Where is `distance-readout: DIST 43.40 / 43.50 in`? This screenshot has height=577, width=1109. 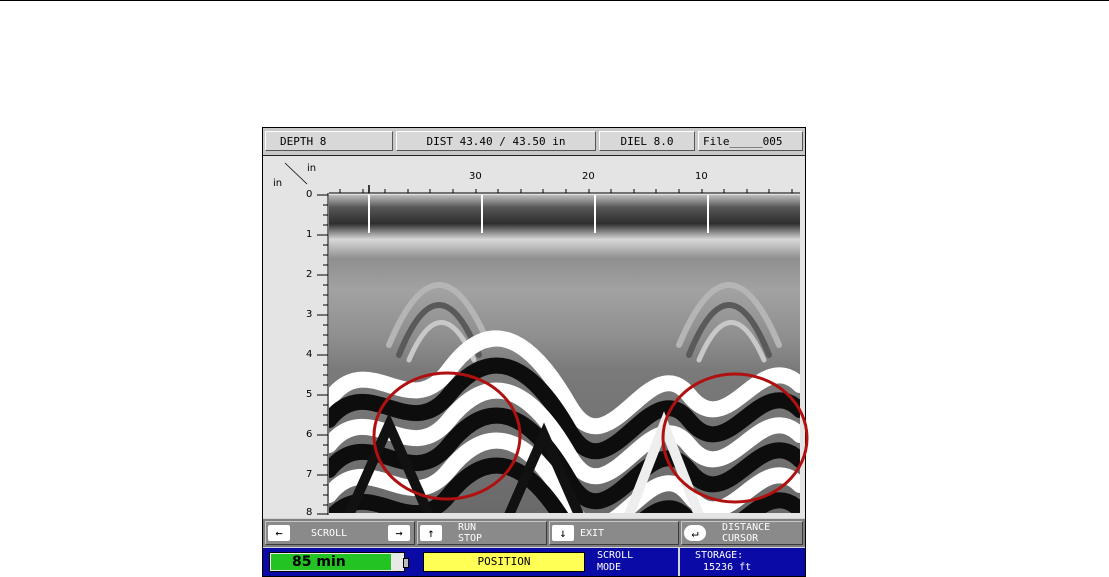 distance-readout: DIST 43.40 / 43.50 in is located at coordinates (496, 141).